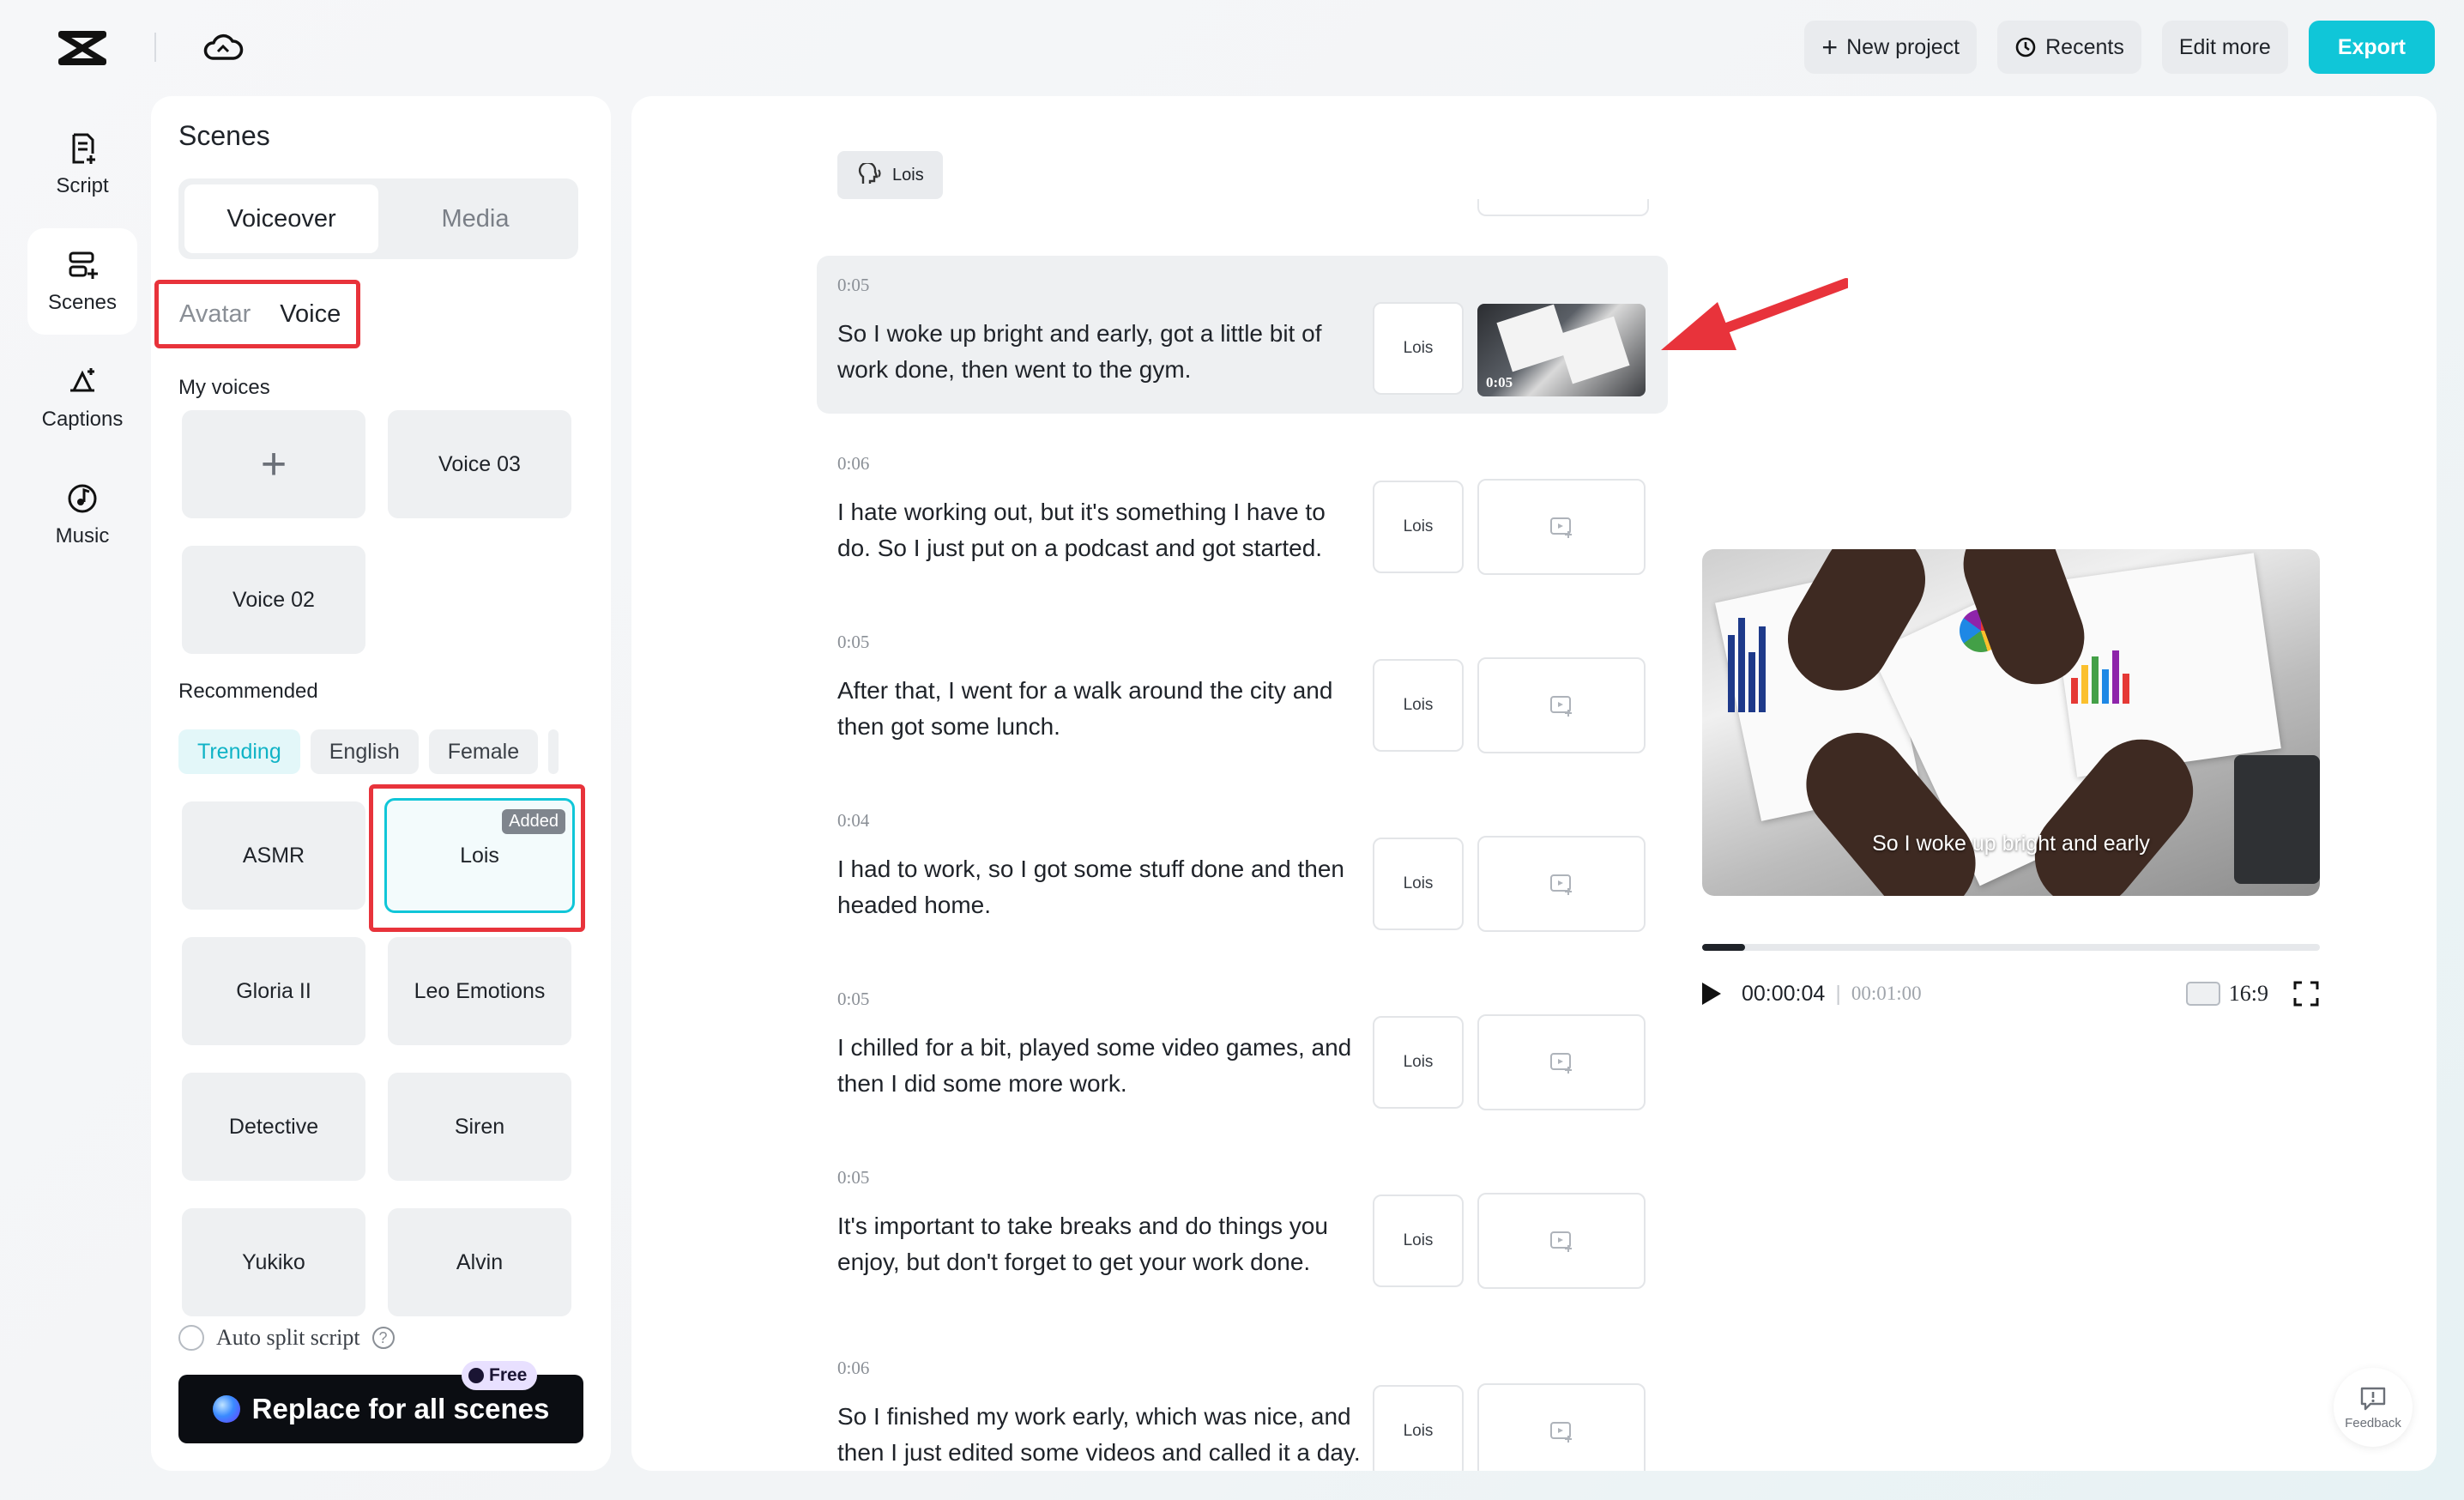 This screenshot has height=1500, width=2464. Describe the element at coordinates (223, 48) in the screenshot. I see `cloud-sync-icon` at that location.